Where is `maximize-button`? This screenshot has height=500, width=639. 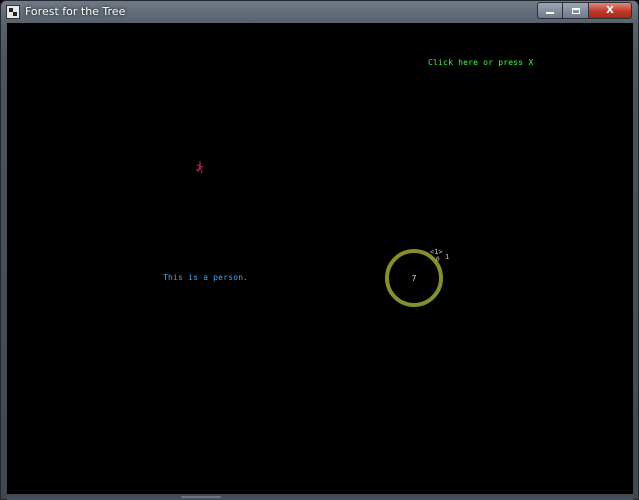 maximize-button is located at coordinates (576, 10).